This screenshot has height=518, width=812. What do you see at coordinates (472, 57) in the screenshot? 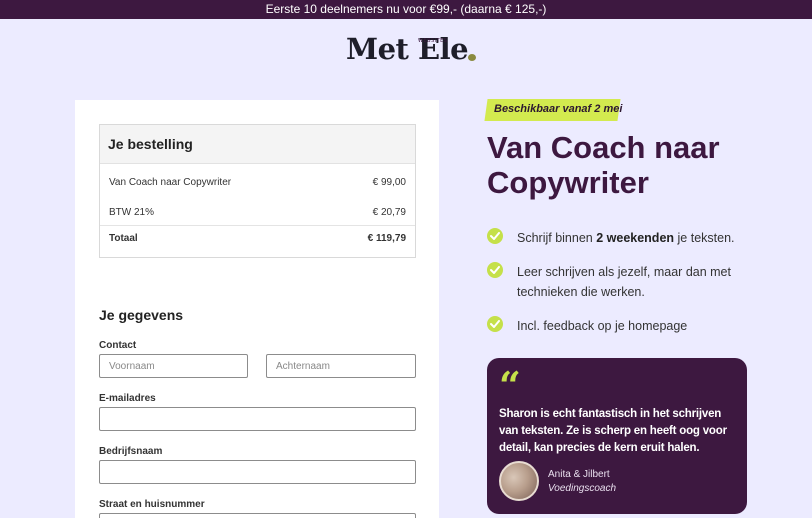
I see `logo-dot-icon` at bounding box center [472, 57].